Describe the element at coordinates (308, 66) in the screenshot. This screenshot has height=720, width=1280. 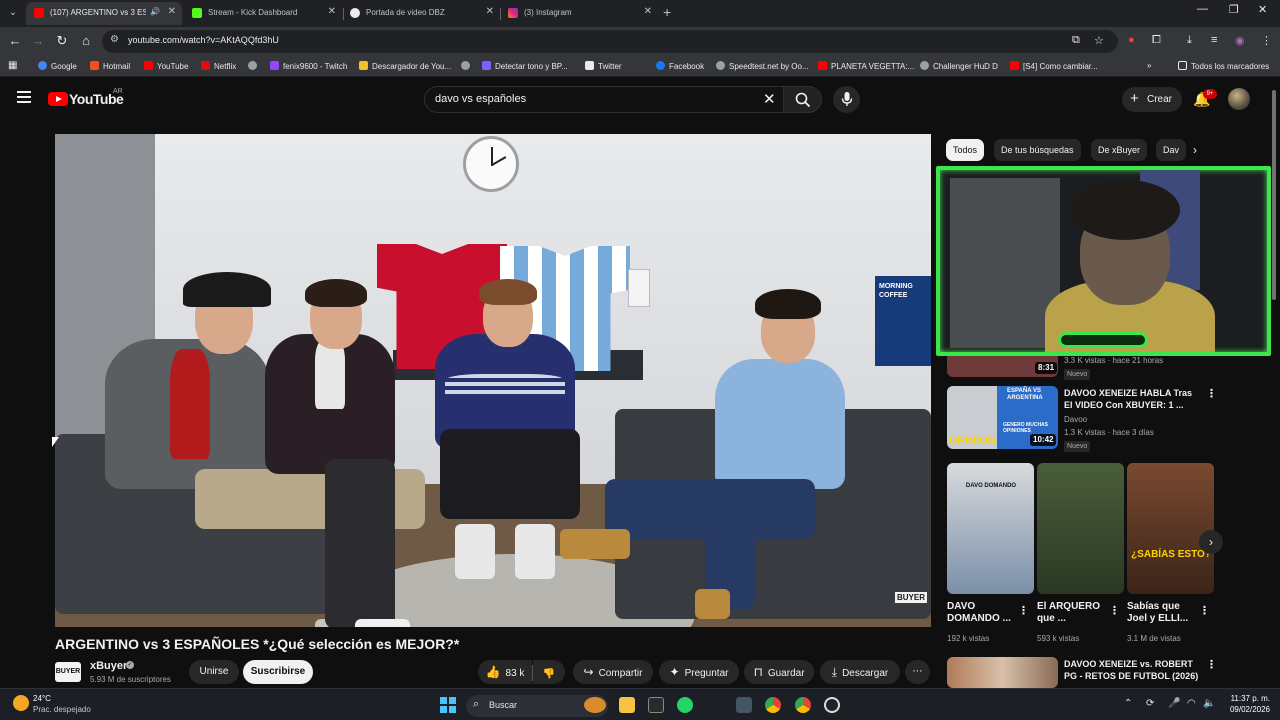
I see `bookmark-twitch: fenix9600 - Twitch` at that location.